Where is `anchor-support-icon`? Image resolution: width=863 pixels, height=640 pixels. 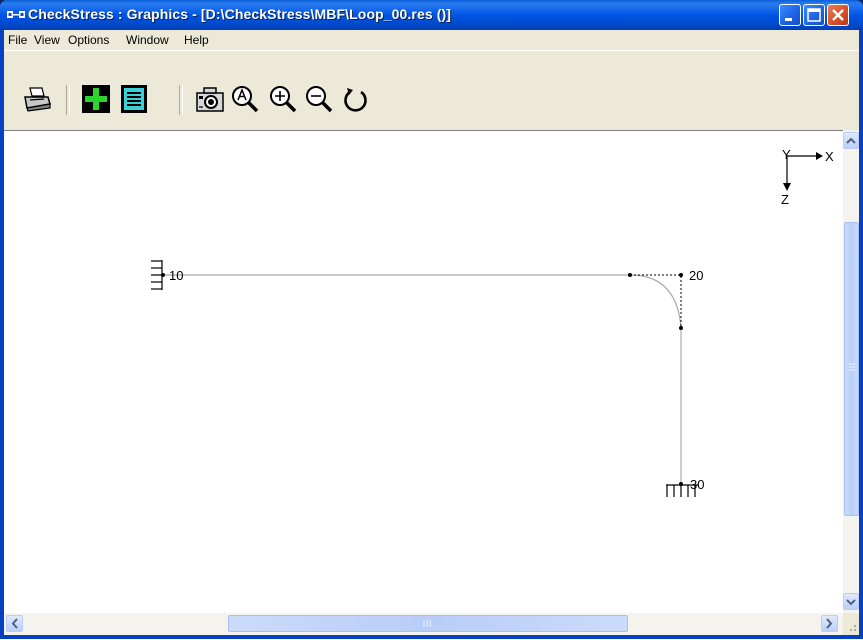
anchor-support-icon is located at coordinates (157, 275).